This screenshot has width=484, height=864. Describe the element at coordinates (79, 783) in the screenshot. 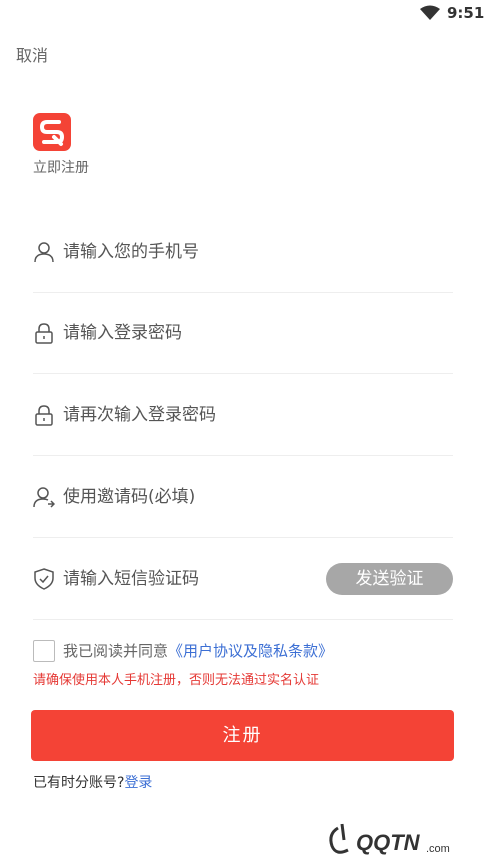

I see `login-prompt-text: 已有时分账号?` at that location.